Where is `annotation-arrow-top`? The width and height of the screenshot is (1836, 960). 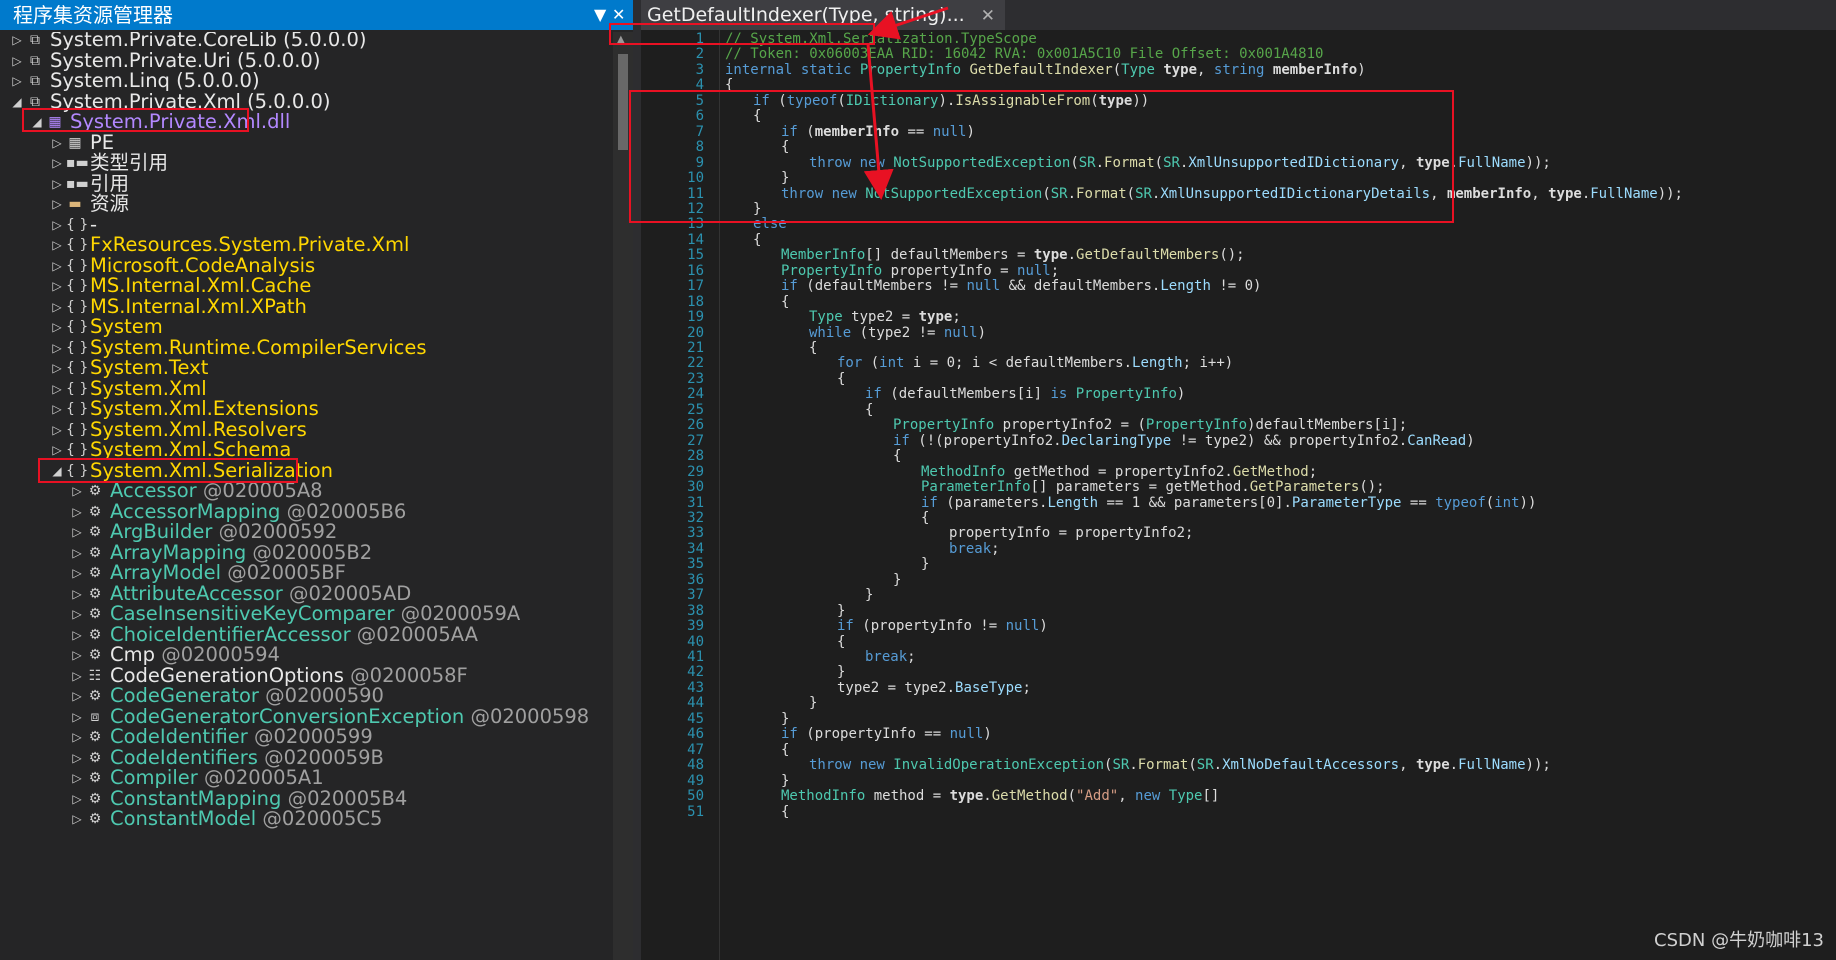
annotation-arrow-top is located at coordinates (908, 23).